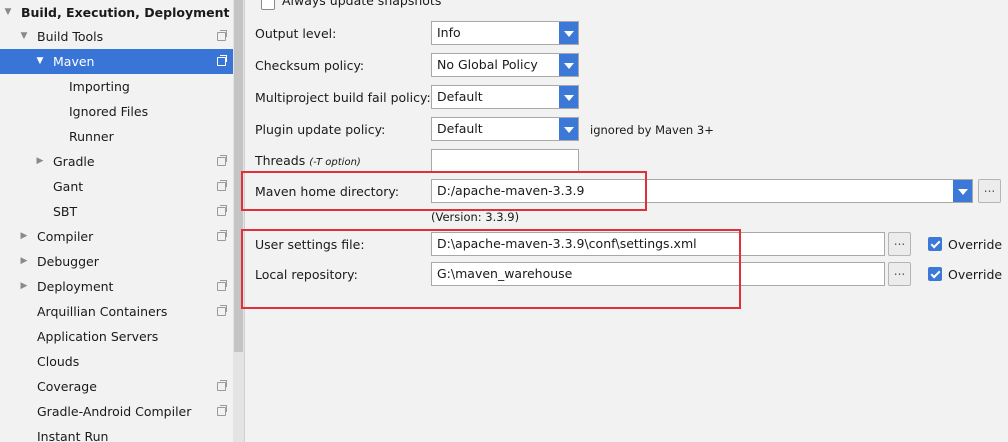 Image resolution: width=1008 pixels, height=442 pixels. I want to click on output-level-dropdown: Info, so click(505, 33).